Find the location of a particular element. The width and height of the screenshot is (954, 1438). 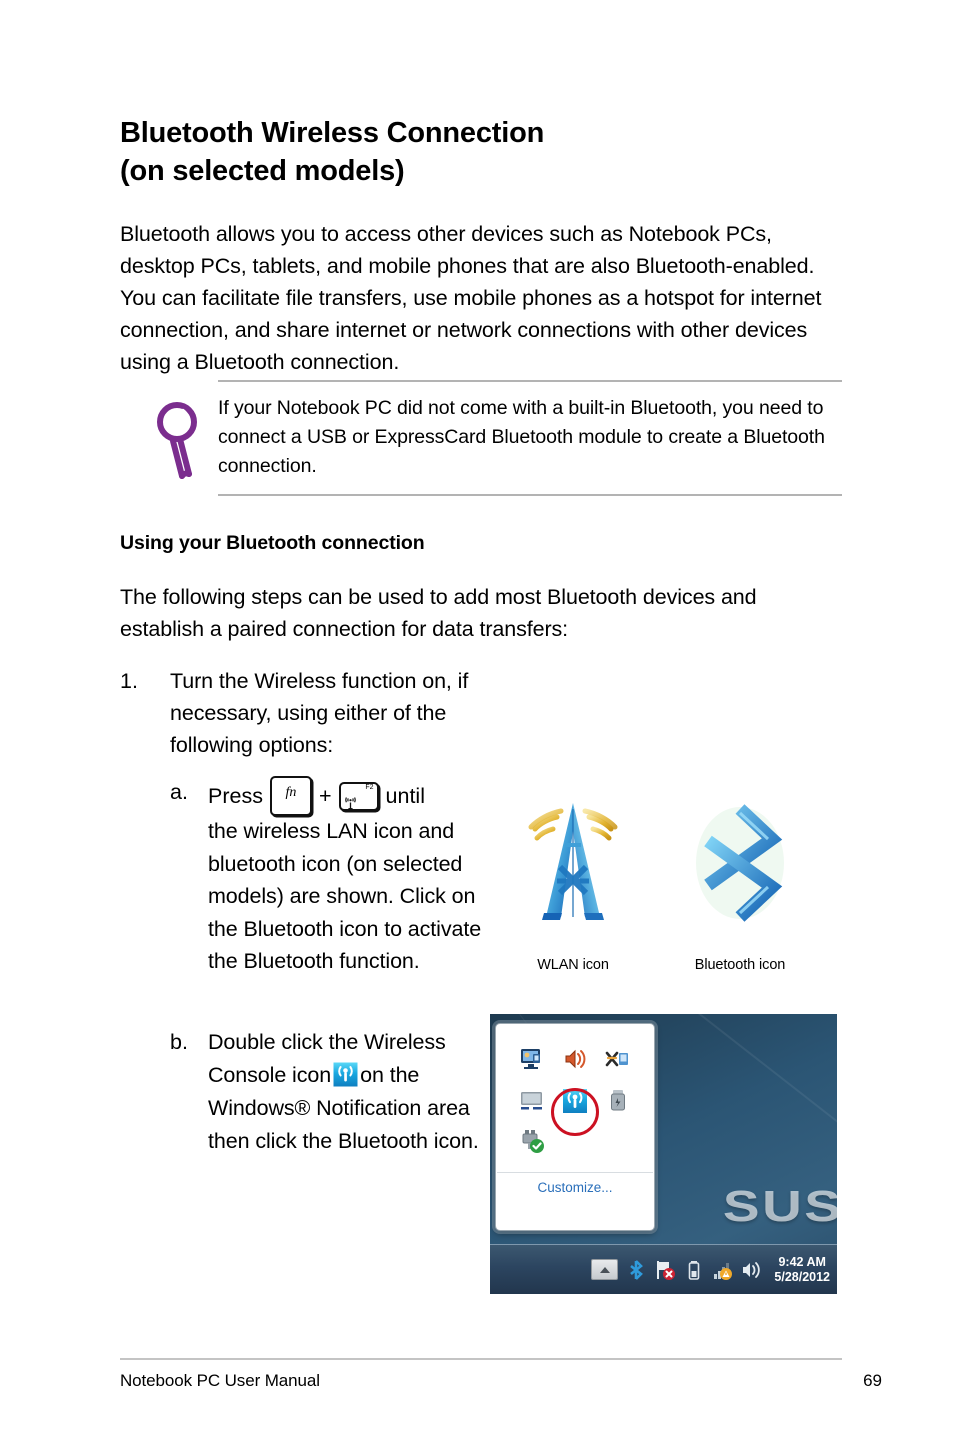

bluetooth-rune-icon is located at coordinates (740, 864).